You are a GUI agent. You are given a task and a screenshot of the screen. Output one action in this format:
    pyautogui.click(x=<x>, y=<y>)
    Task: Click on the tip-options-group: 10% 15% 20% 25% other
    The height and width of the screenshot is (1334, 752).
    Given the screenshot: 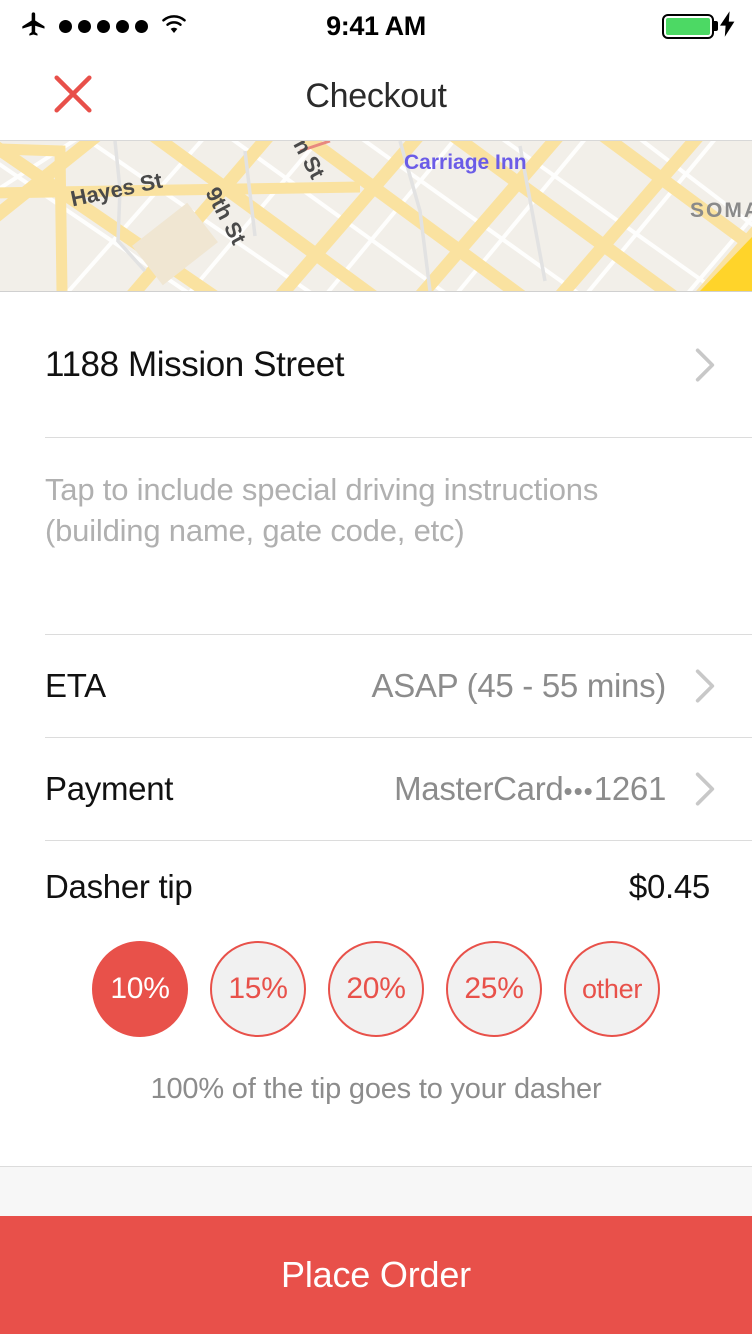 What is the action you would take?
    pyautogui.click(x=376, y=990)
    